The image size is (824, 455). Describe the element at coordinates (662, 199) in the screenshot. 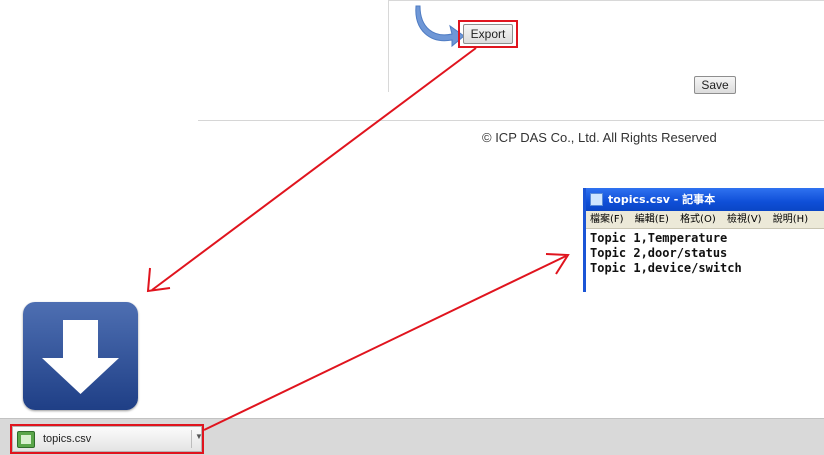

I see `notepad-title: topics.csv - 記事本` at that location.